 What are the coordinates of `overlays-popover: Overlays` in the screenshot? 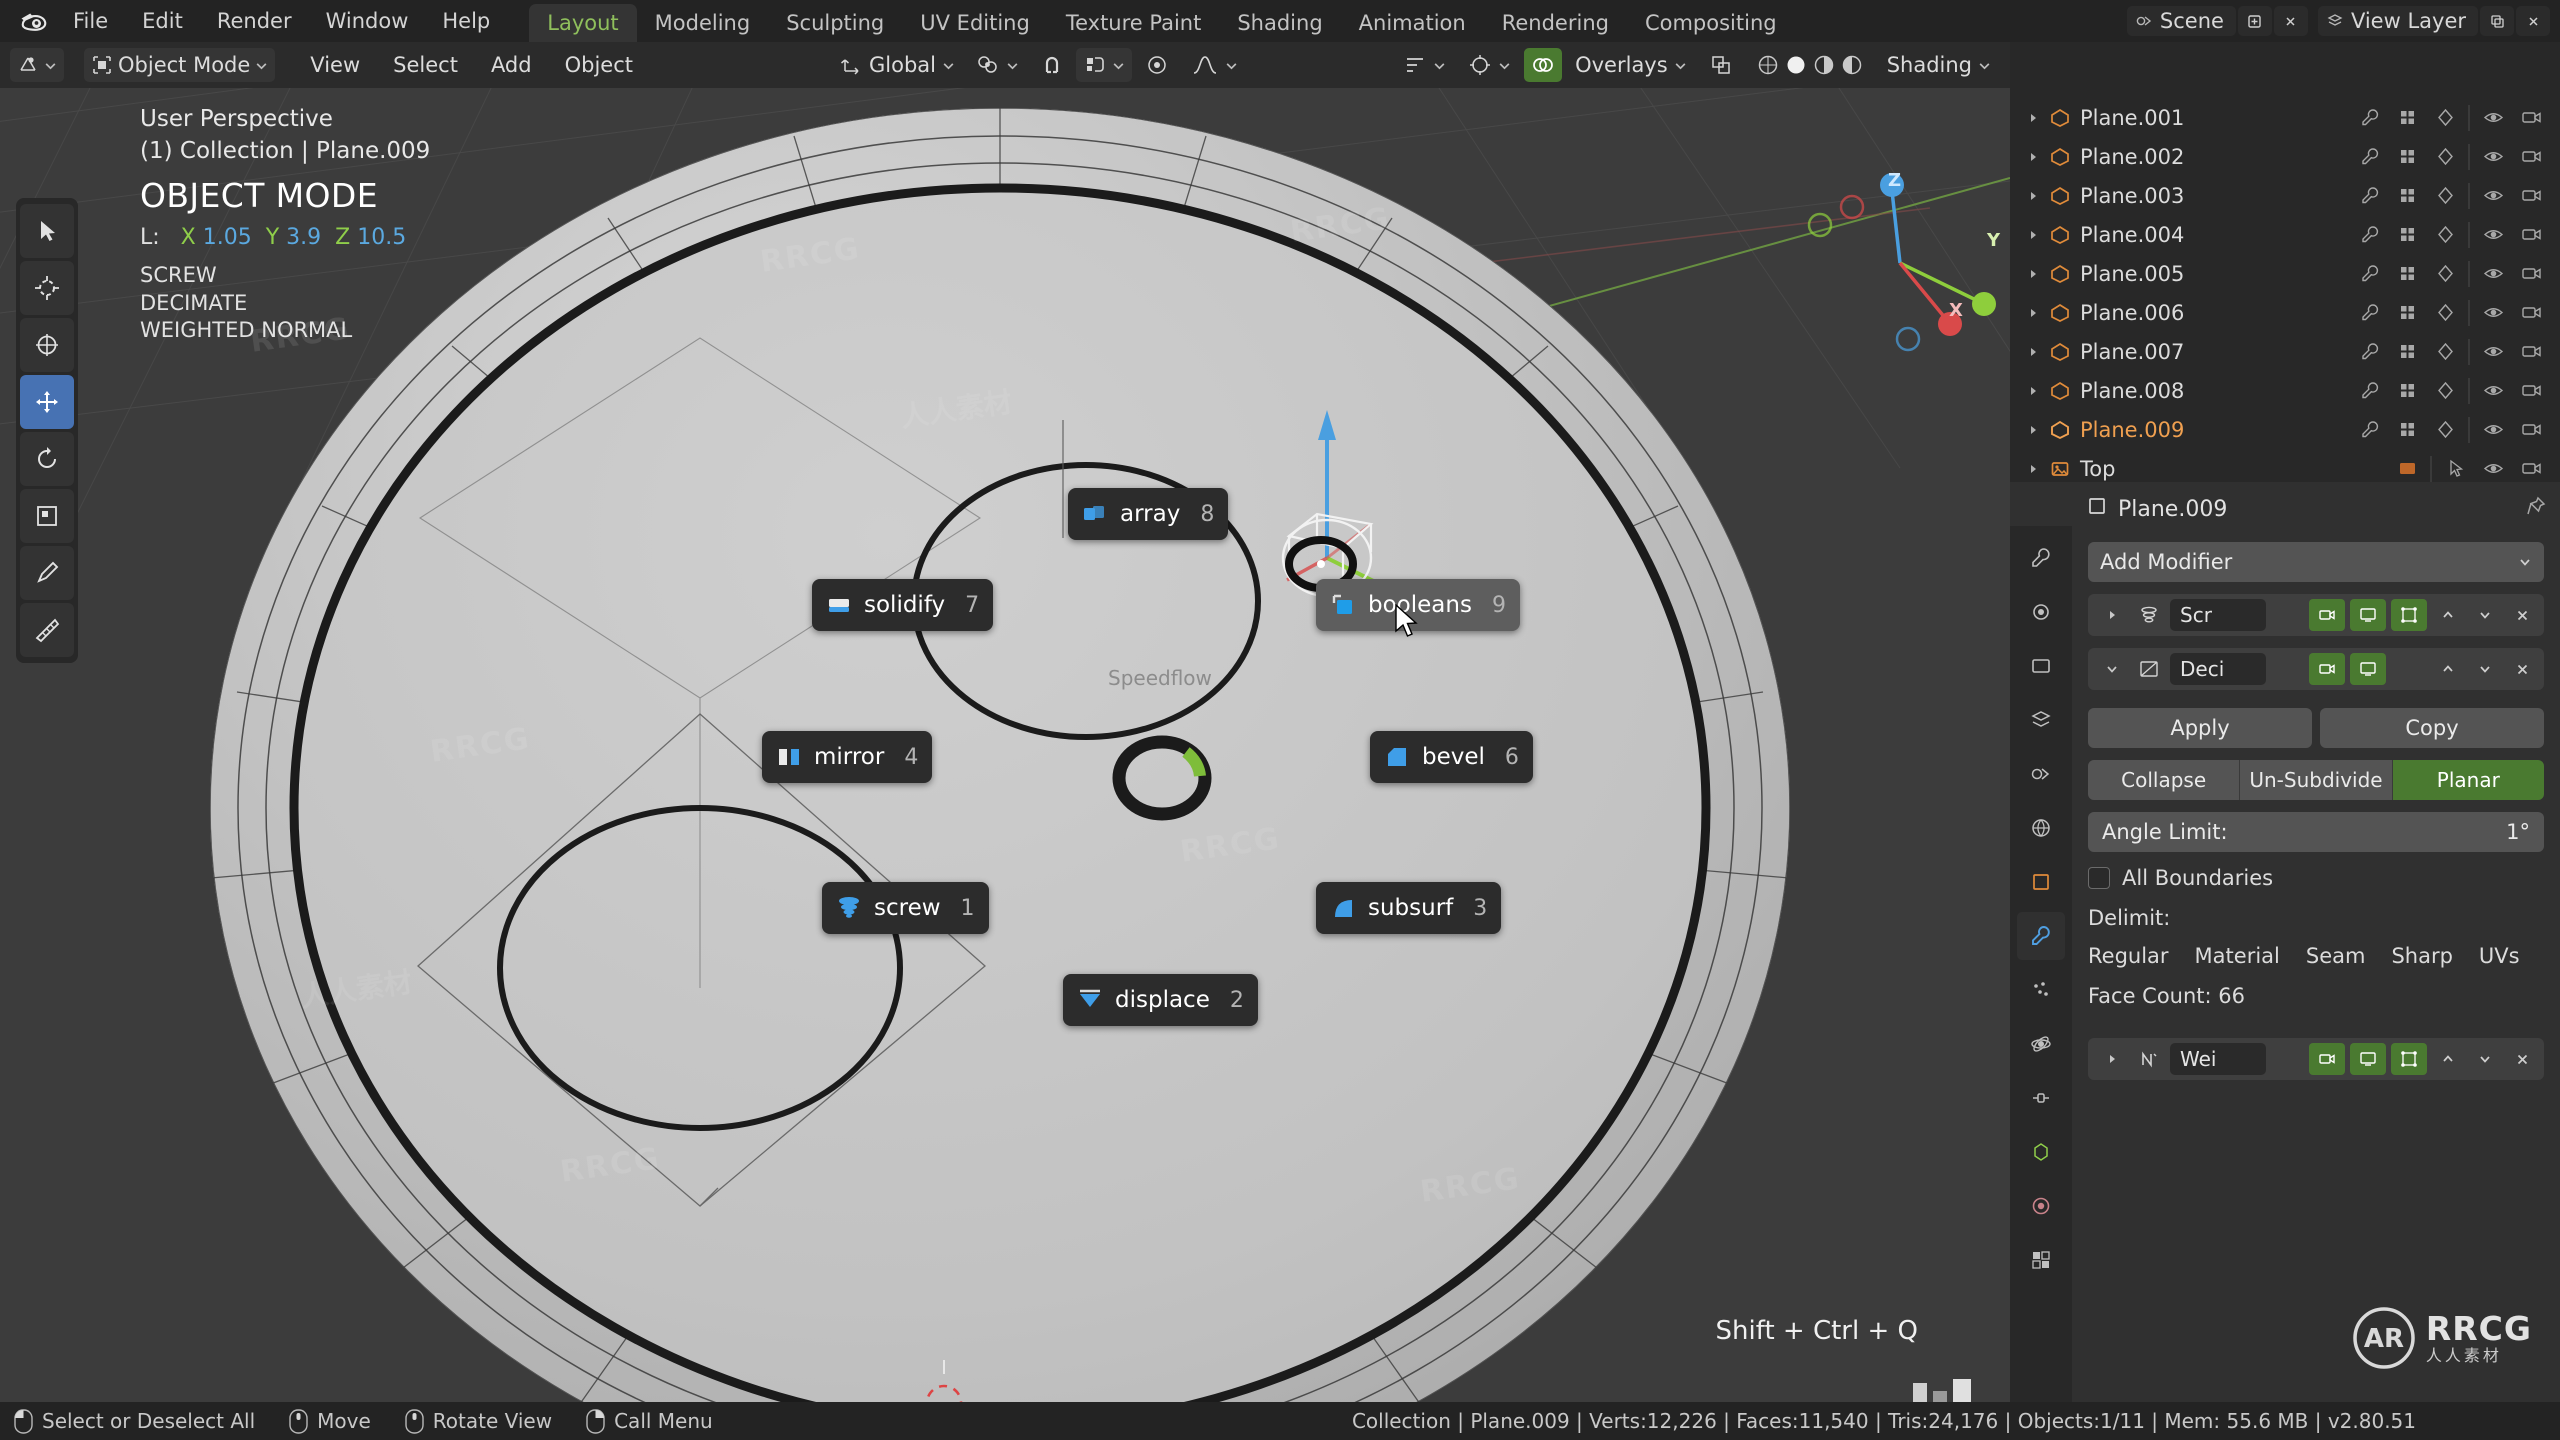 It's located at (1631, 65).